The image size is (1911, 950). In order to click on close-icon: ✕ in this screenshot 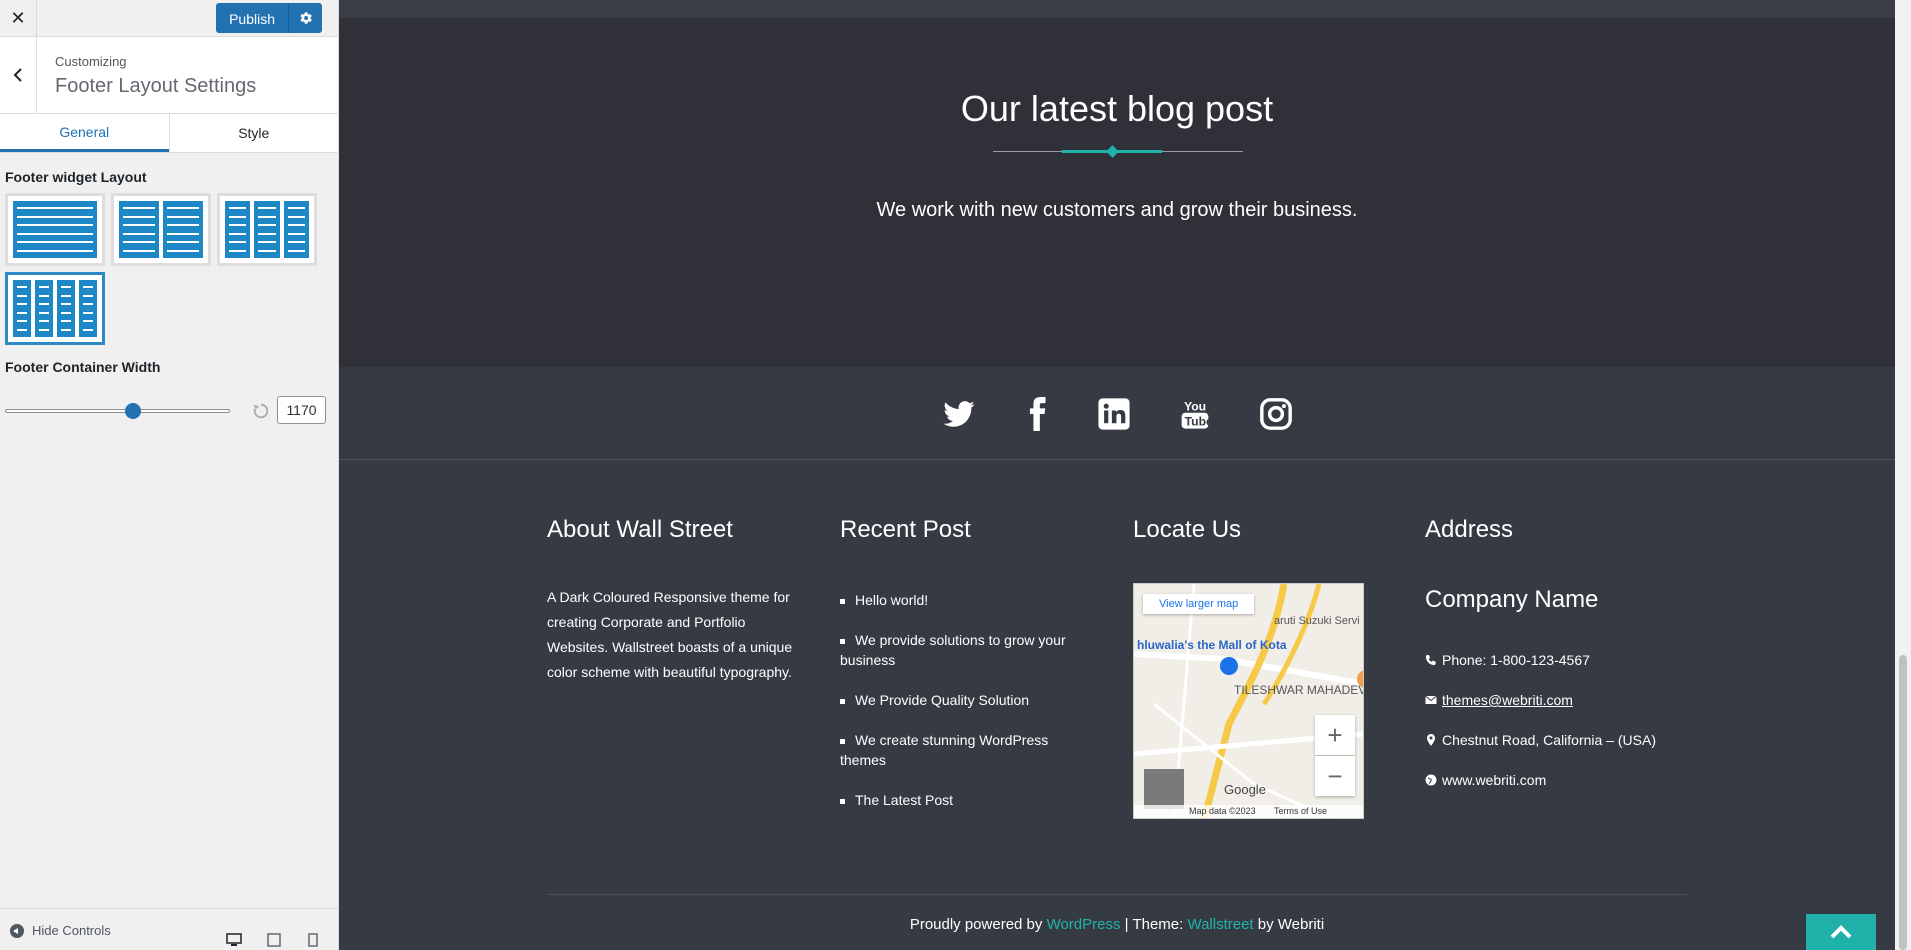, I will do `click(18, 17)`.